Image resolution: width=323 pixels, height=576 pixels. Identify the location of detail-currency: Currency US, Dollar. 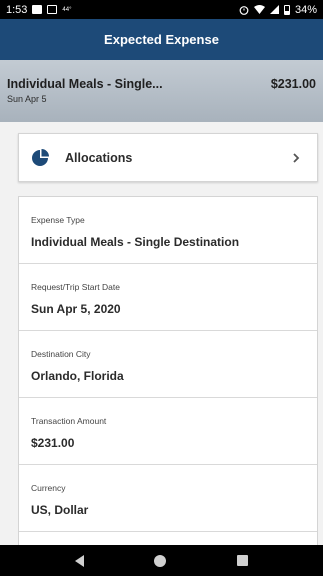
(168, 498).